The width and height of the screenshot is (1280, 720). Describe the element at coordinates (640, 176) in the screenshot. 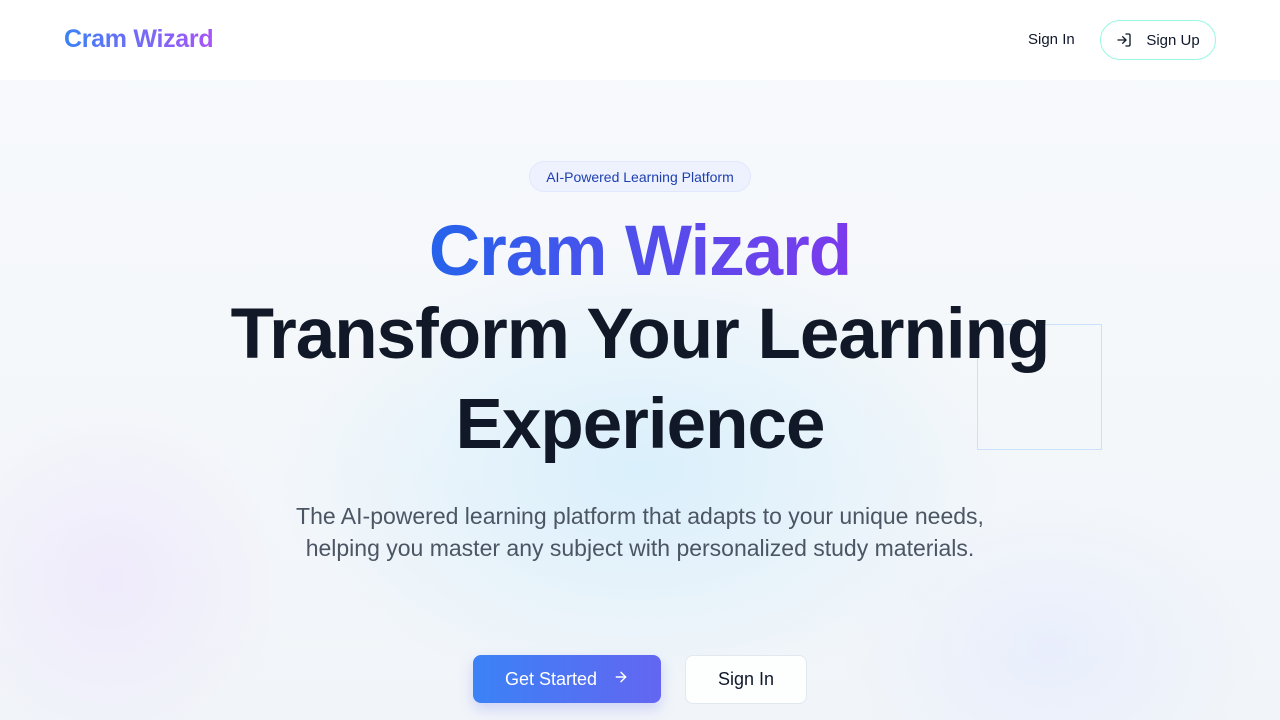

I see `hero-badge: AI-Powered Learning Platform` at that location.